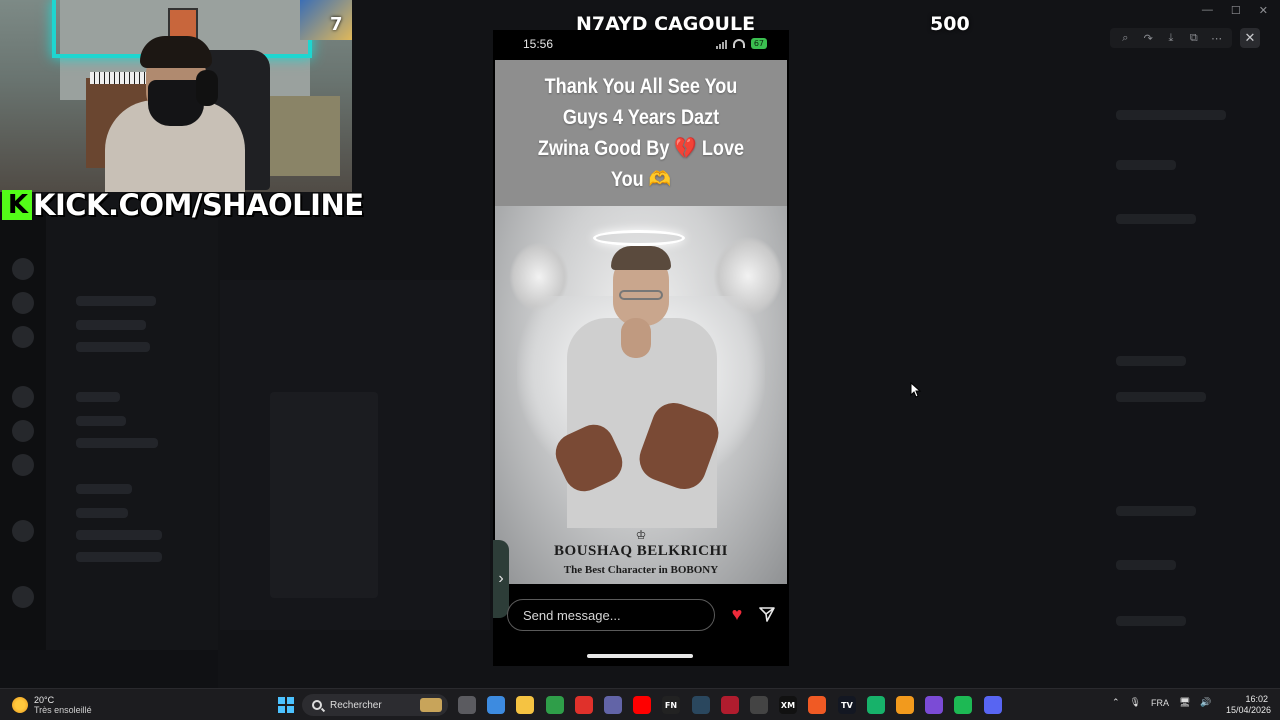  Describe the element at coordinates (817, 705) in the screenshot. I see `brave-icon` at that location.